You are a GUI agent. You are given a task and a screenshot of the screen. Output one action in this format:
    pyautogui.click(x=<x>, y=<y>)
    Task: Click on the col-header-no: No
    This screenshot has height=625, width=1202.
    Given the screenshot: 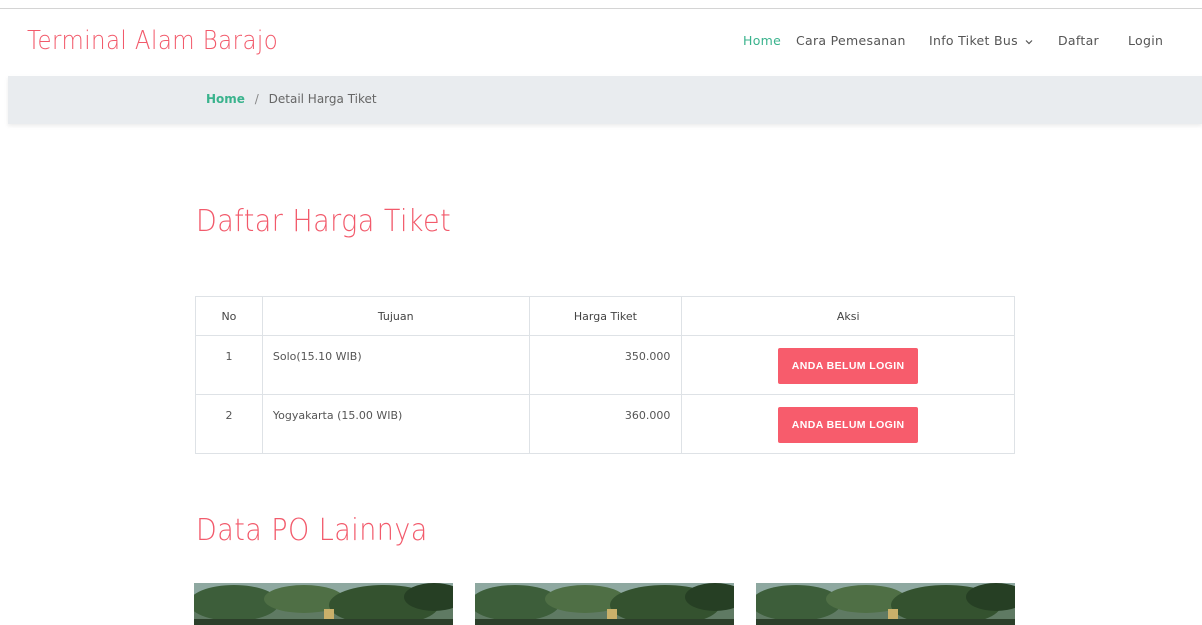 What is the action you would take?
    pyautogui.click(x=229, y=316)
    